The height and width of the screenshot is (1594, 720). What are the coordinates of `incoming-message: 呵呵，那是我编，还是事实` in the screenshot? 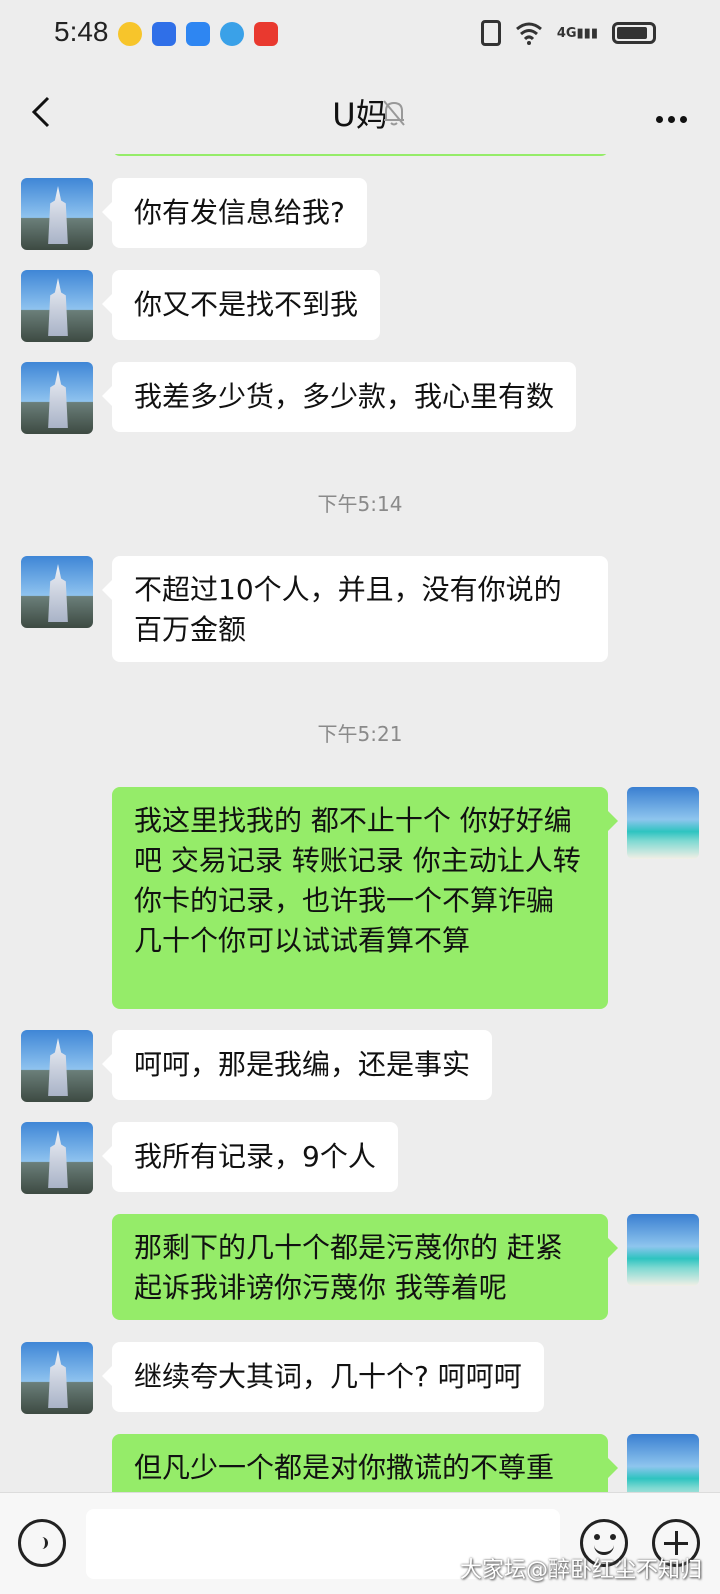 It's located at (297, 1065).